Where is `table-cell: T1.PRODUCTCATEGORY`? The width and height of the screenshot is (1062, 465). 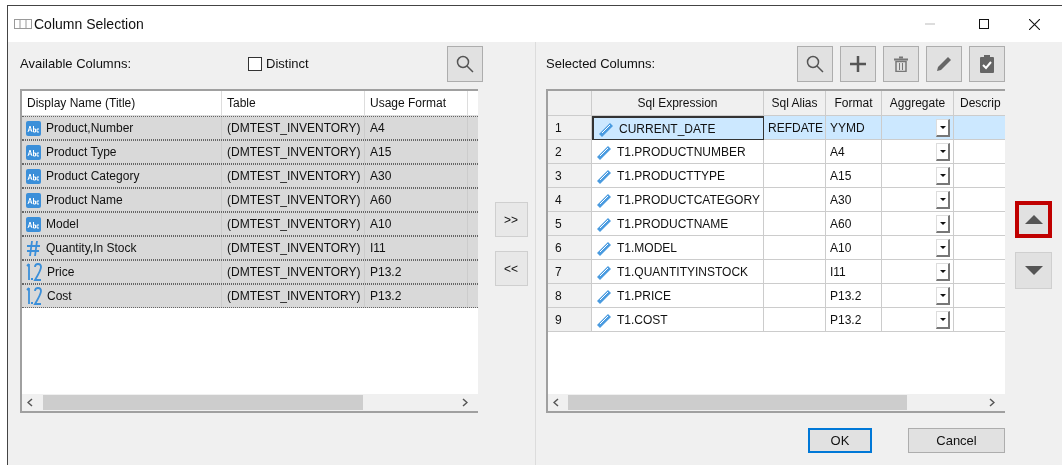
table-cell: T1.PRODUCTCATEGORY is located at coordinates (678, 200).